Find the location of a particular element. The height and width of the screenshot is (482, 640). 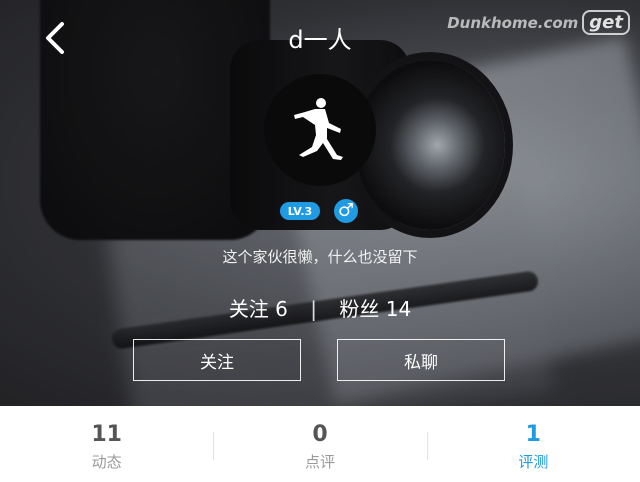

watermark-badge: get is located at coordinates (606, 22).